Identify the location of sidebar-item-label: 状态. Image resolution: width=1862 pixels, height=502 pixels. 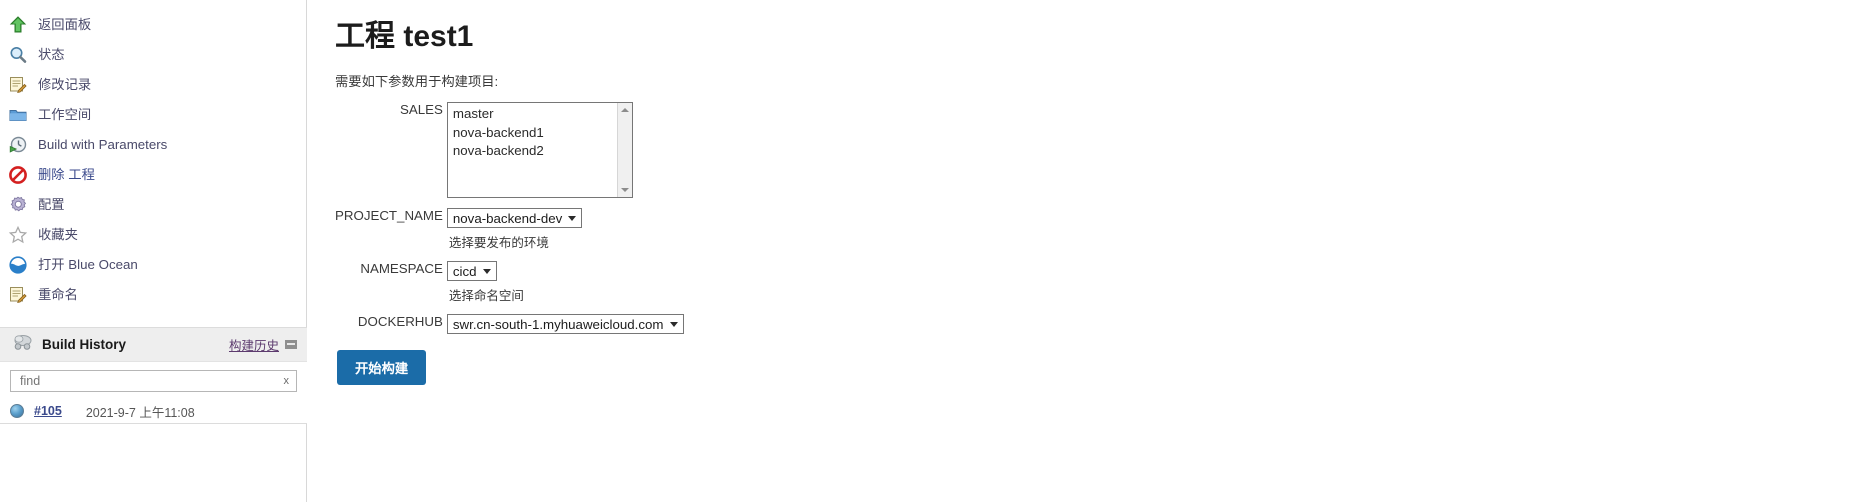
(51, 55).